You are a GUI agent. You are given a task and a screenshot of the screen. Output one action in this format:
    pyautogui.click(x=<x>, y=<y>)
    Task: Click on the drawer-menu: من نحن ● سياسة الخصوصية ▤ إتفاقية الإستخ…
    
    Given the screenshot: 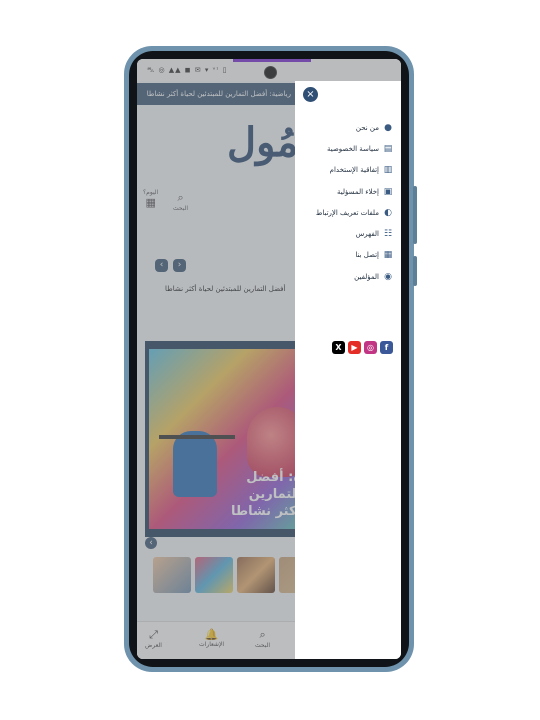 What is the action you would take?
    pyautogui.click(x=344, y=202)
    